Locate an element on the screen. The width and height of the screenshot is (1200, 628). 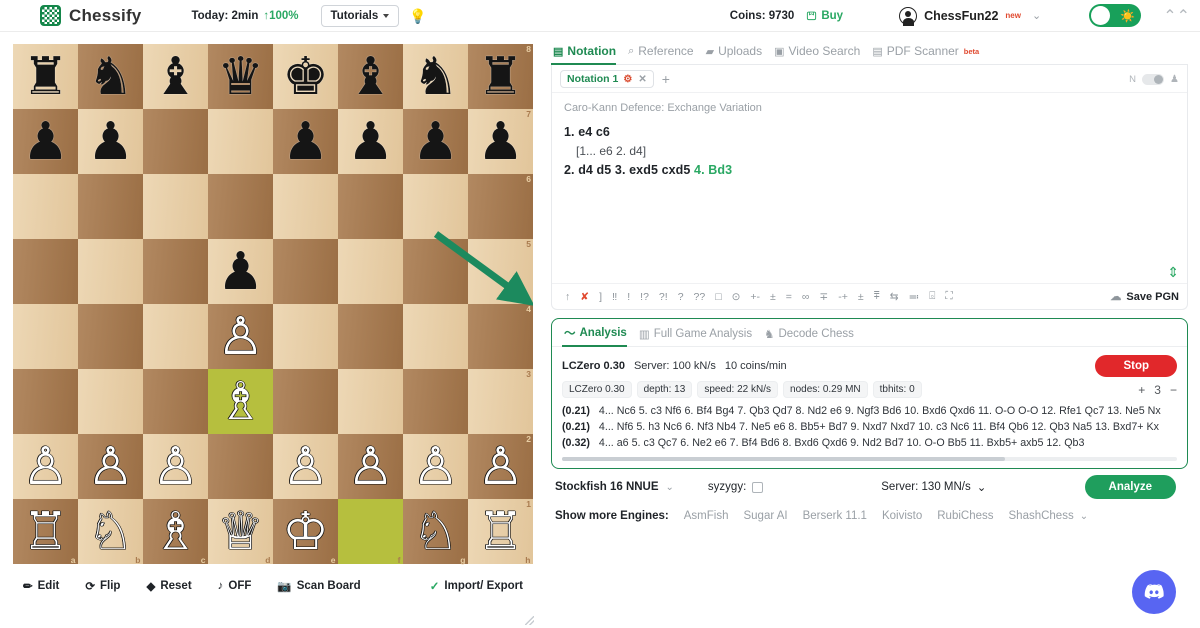
annotation-button-22: ⛶ is located at coordinates (948, 296).